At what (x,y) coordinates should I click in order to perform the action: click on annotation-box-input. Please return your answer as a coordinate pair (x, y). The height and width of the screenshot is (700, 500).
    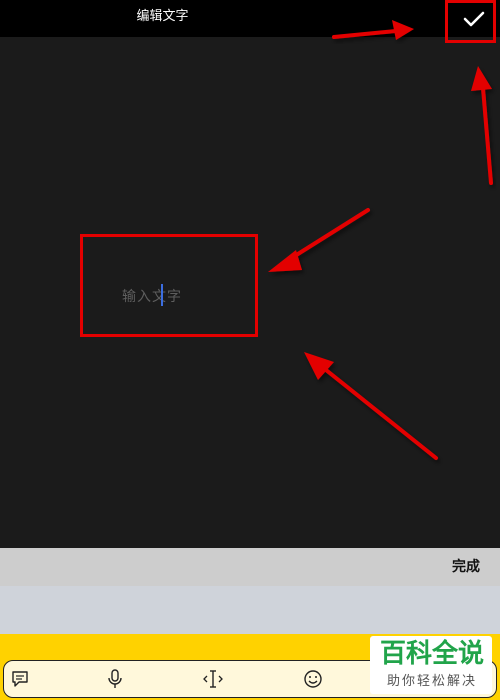
    Looking at the image, I should click on (169, 285).